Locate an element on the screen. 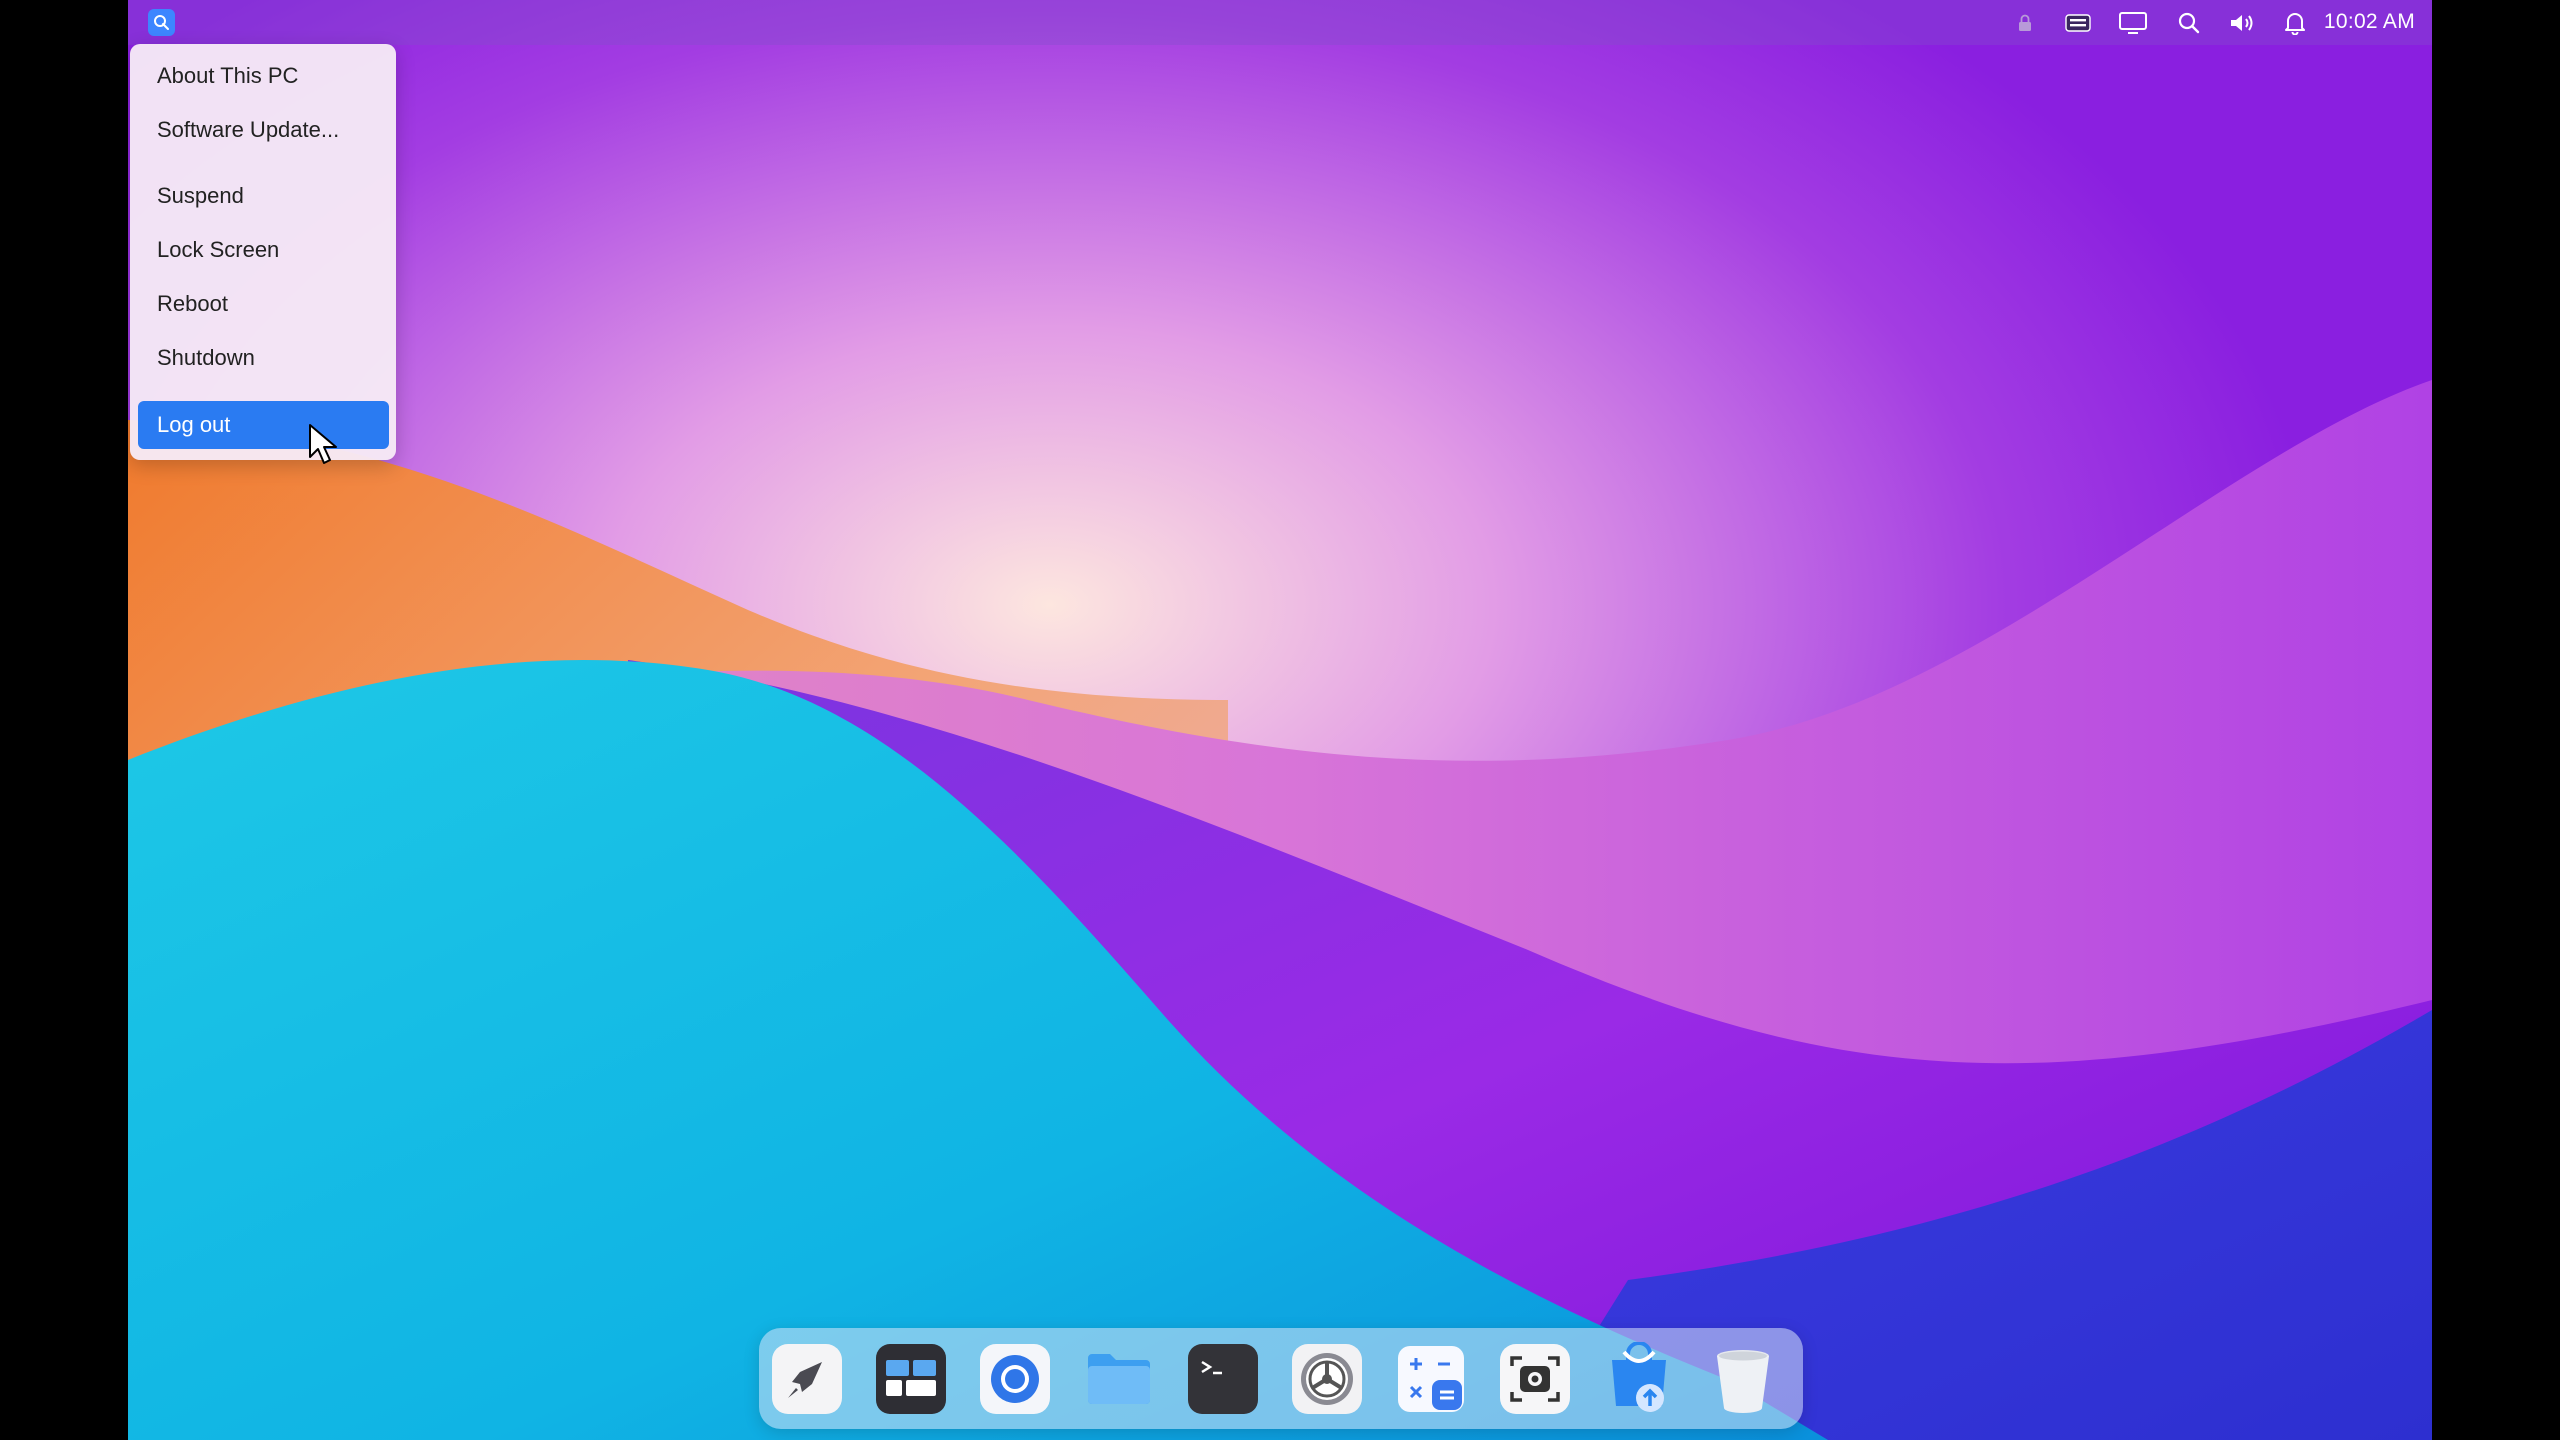 This screenshot has height=1440, width=2560. bell-icon is located at coordinates (2295, 23).